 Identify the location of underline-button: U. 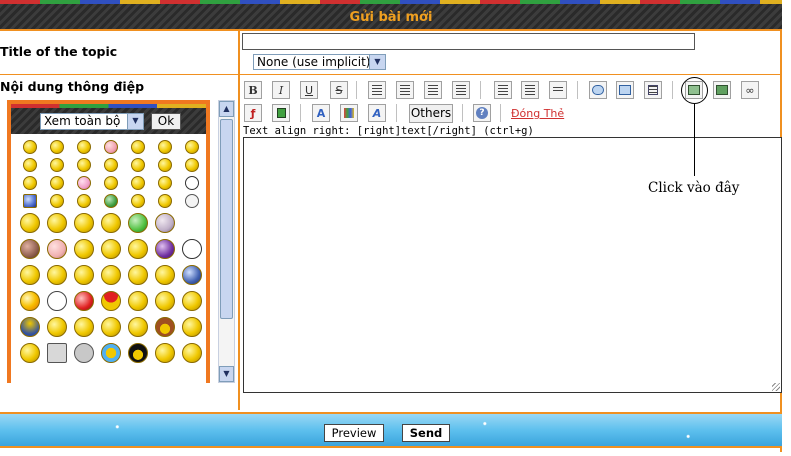
(309, 90).